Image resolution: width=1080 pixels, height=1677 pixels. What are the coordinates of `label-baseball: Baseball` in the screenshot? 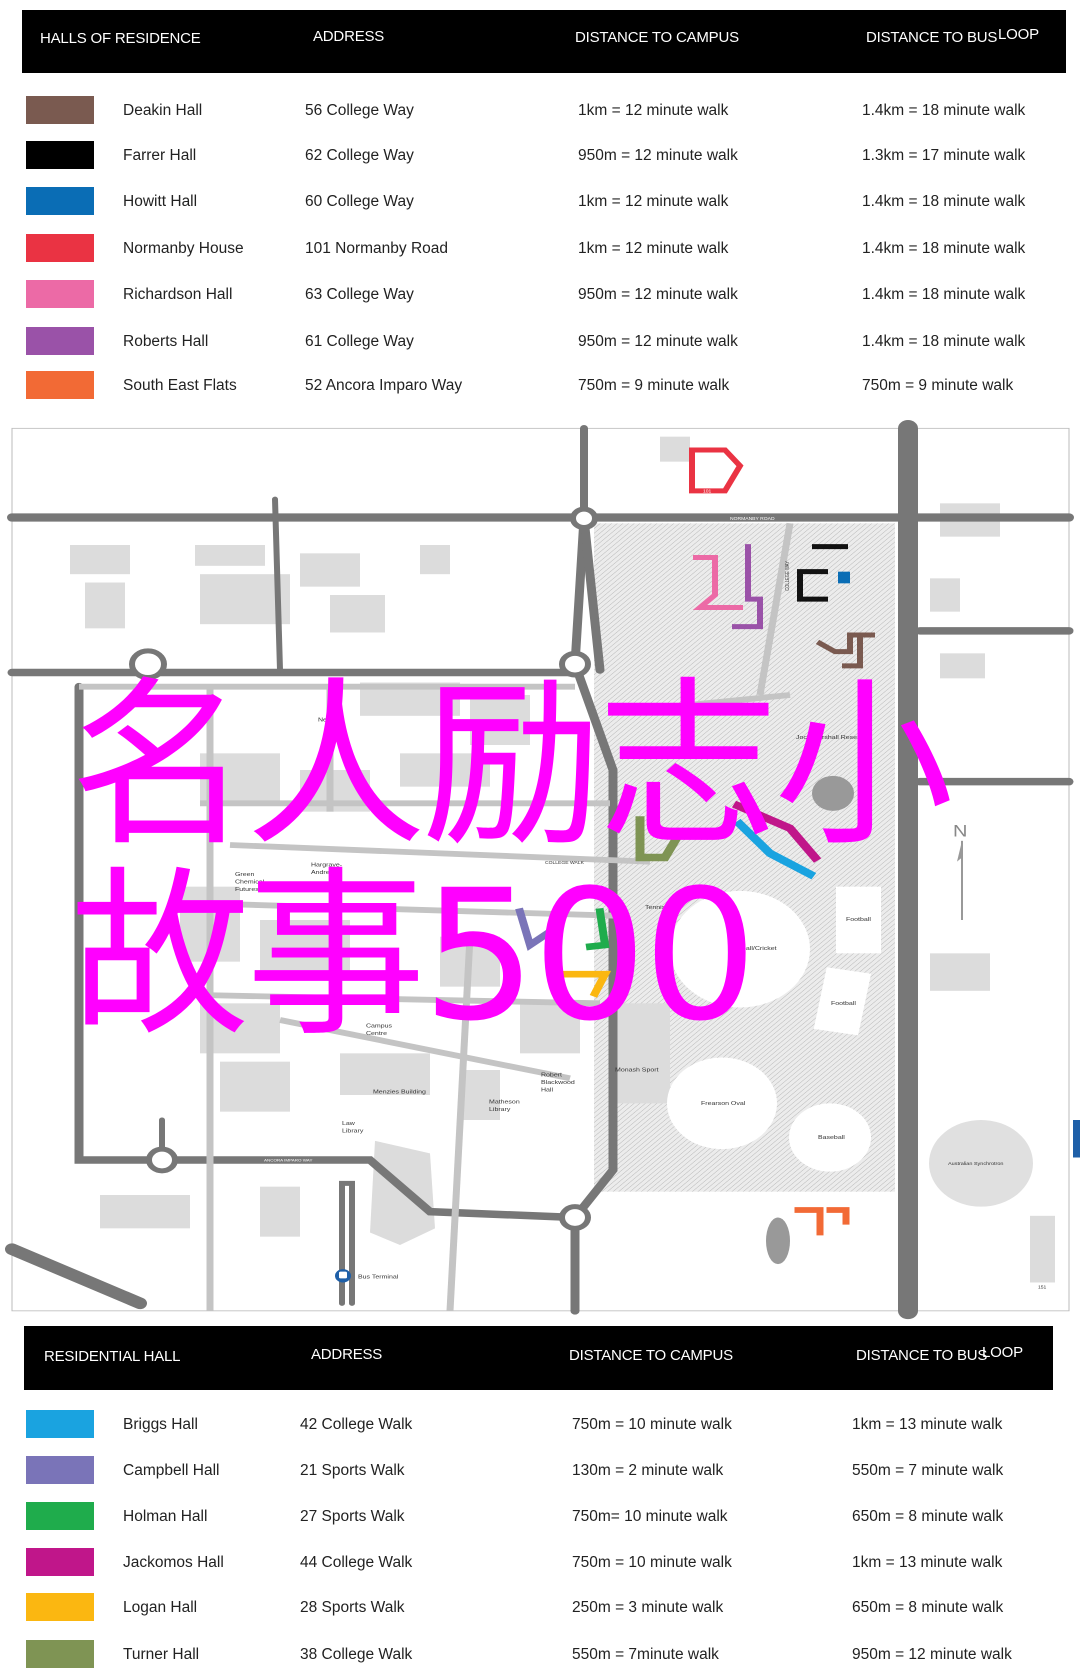 It's located at (831, 1138).